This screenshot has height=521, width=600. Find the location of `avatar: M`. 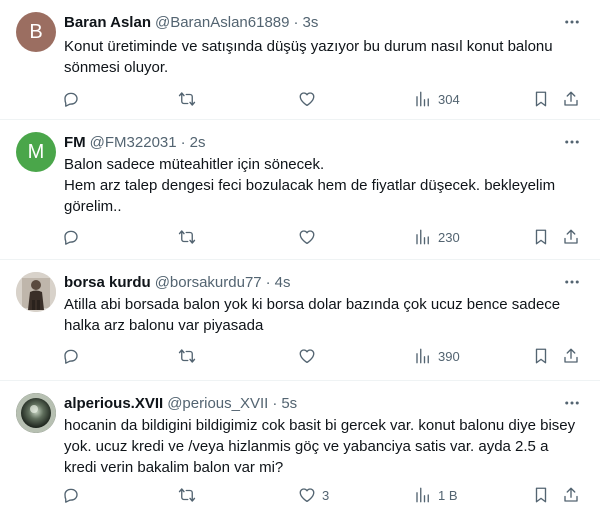

avatar: M is located at coordinates (36, 152).